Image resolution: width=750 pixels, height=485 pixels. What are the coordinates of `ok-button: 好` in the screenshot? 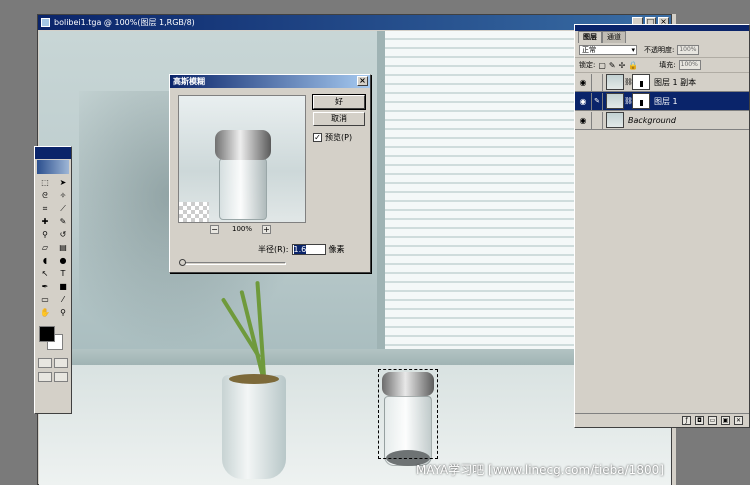 It's located at (339, 102).